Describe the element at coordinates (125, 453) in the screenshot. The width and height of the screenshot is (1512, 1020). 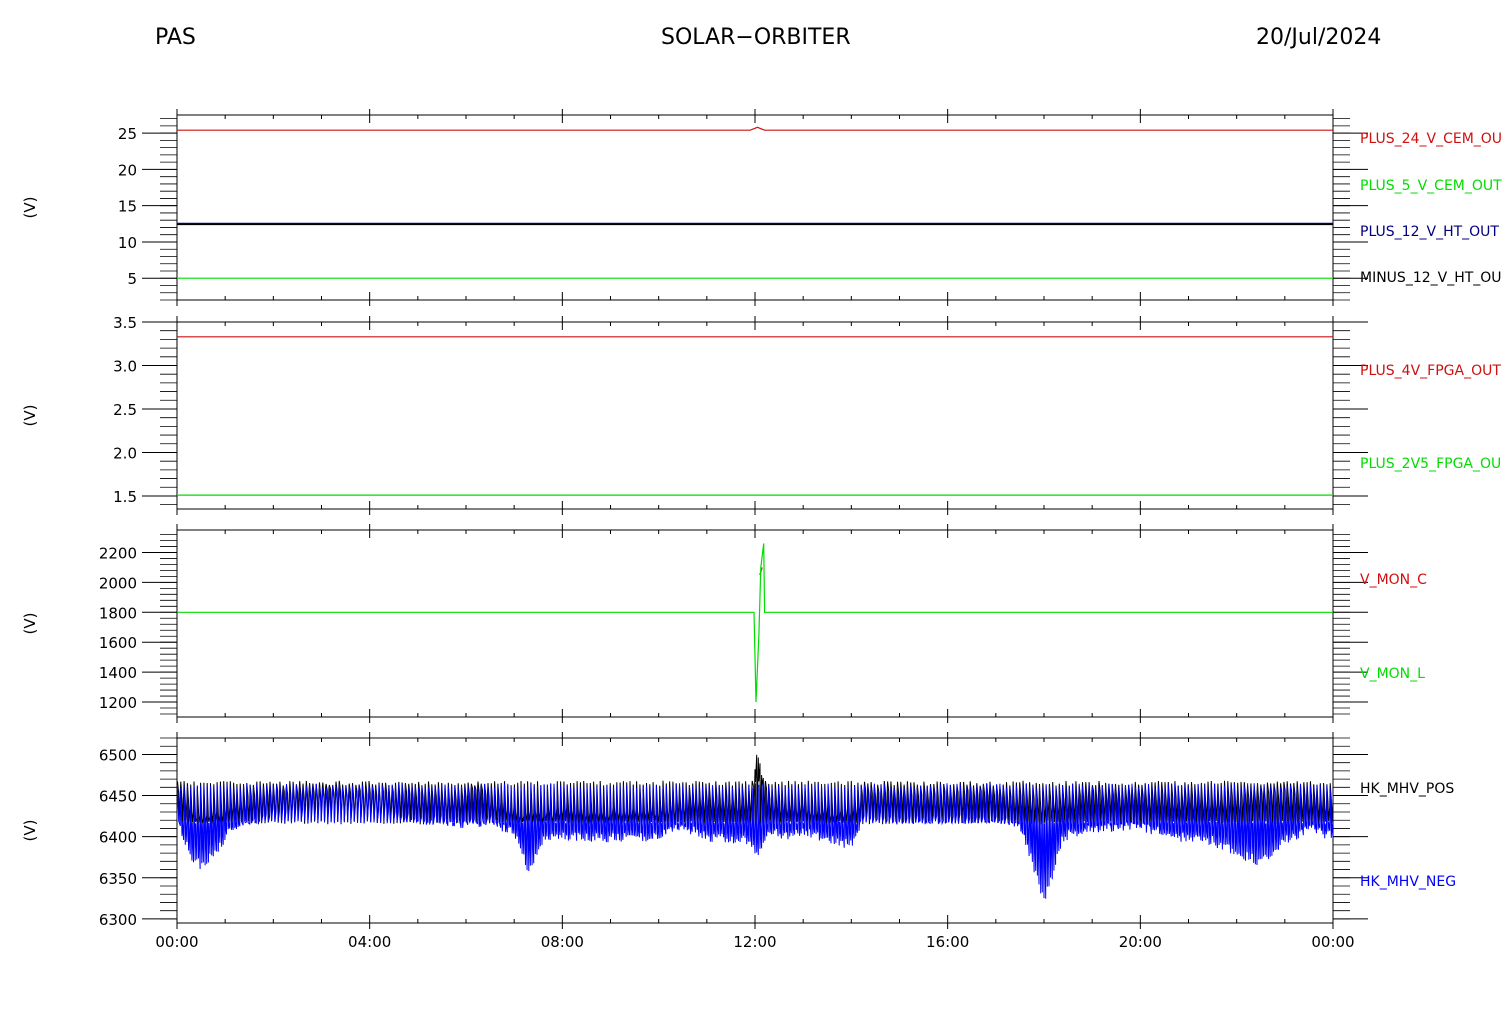
I see `y-tick-label: 2.0` at that location.